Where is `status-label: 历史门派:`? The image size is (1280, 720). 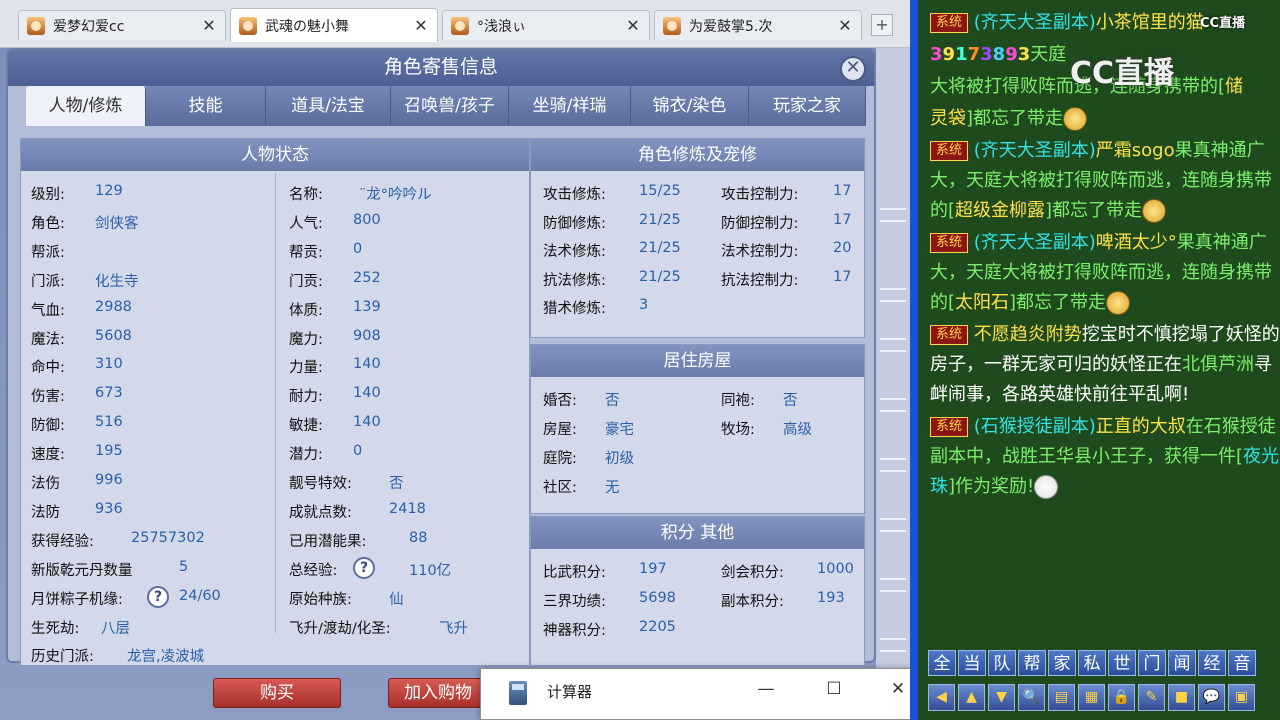 status-label: 历史门派: is located at coordinates (62, 657).